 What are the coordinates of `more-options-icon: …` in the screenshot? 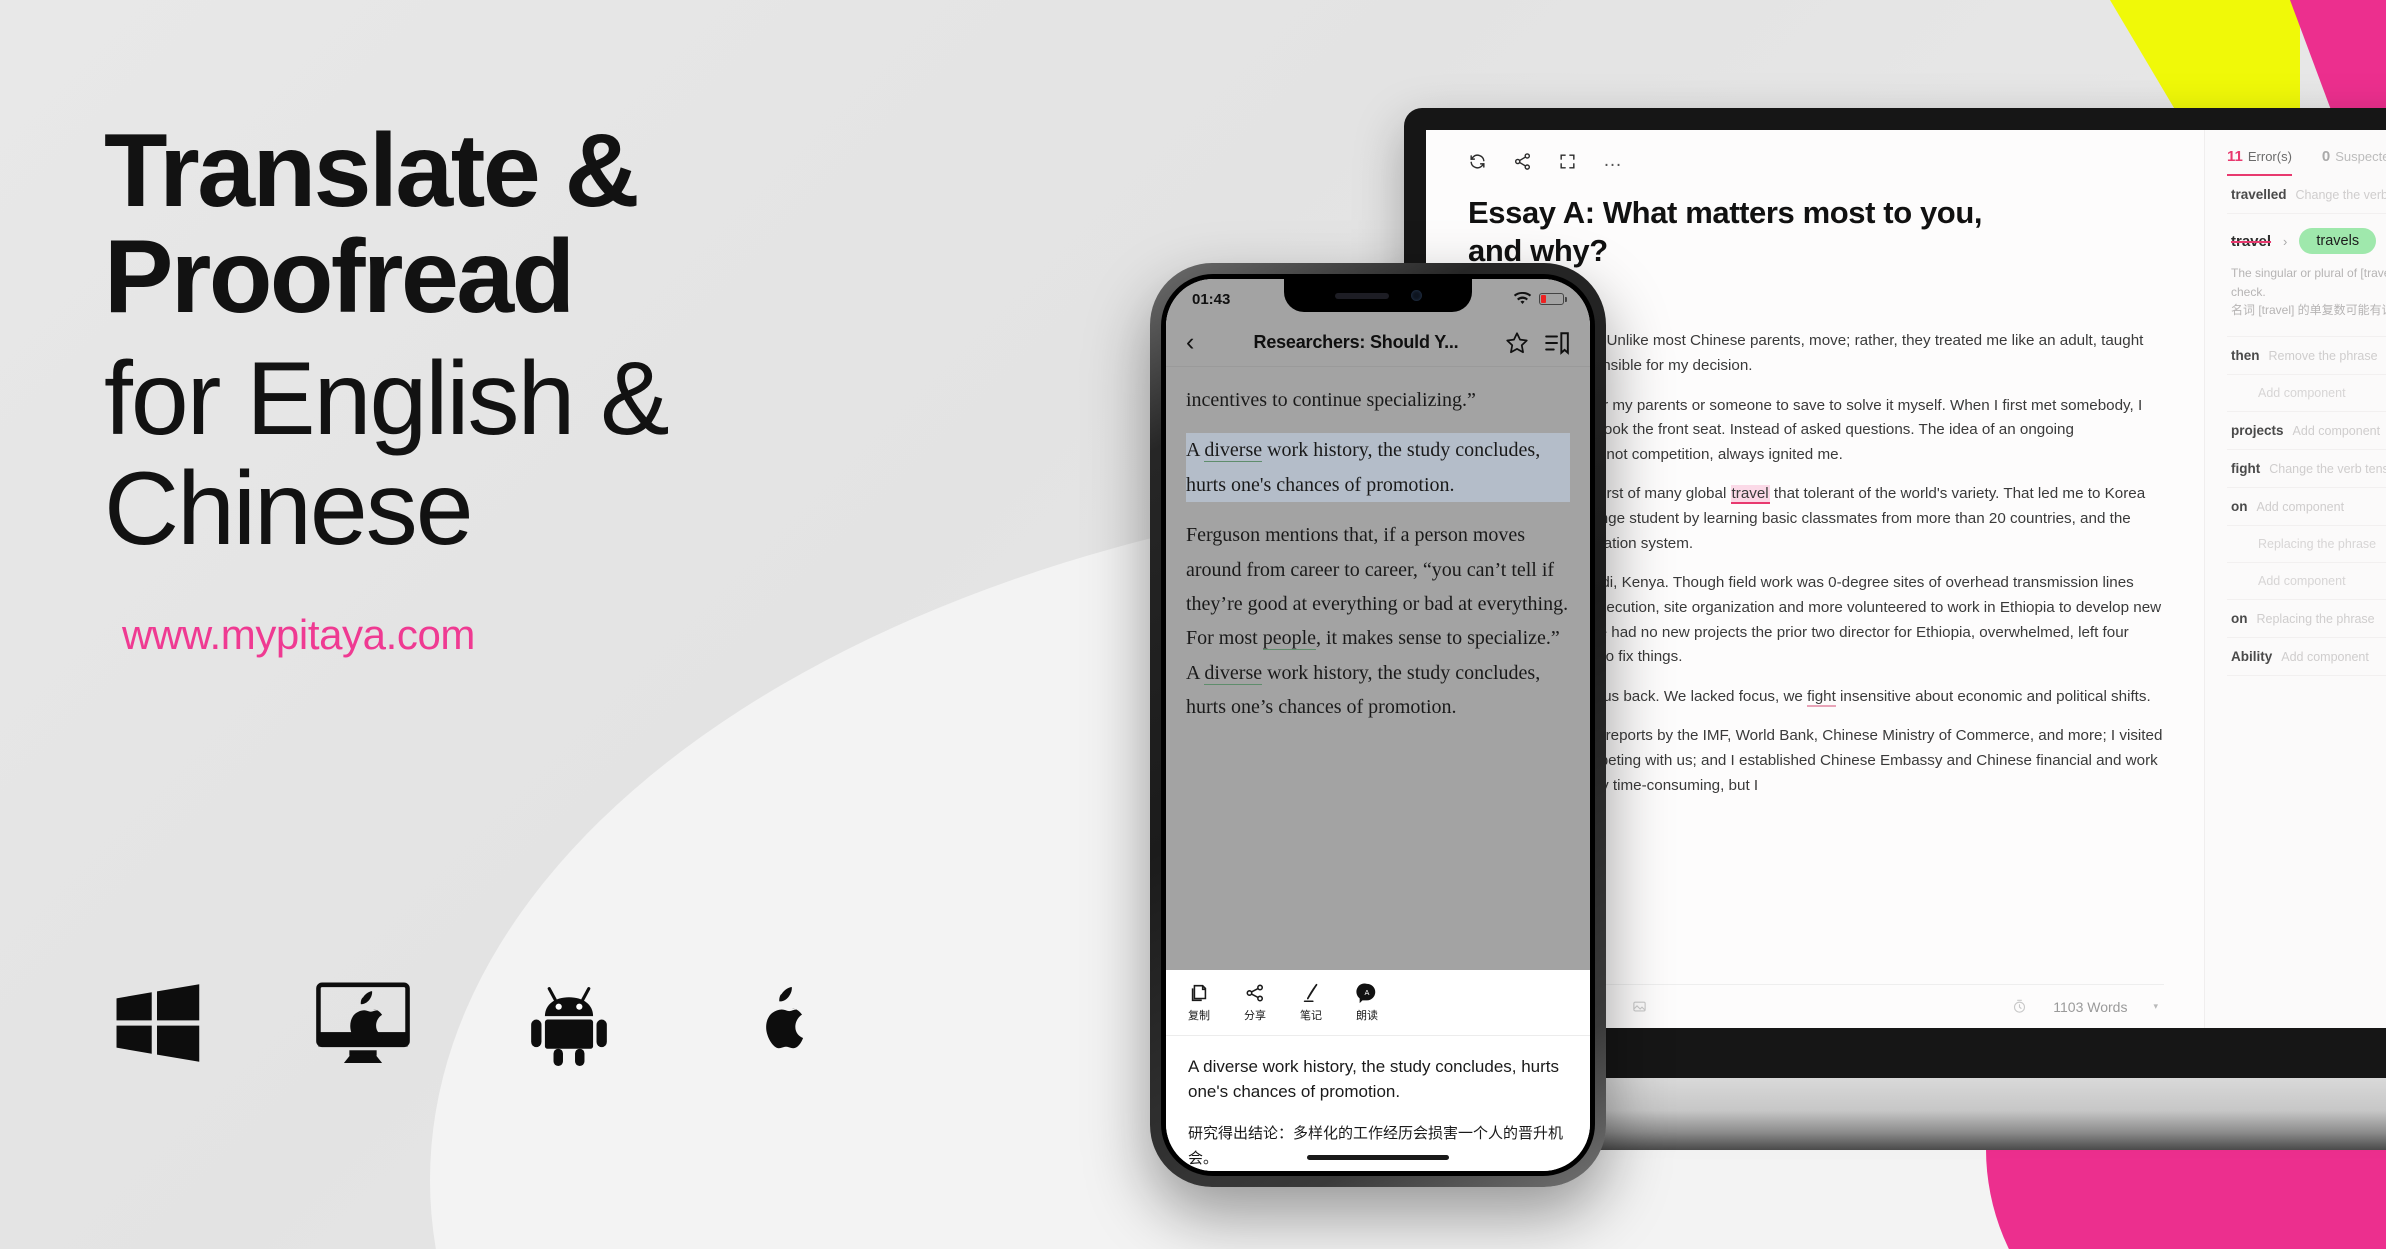 It's located at (1613, 160).